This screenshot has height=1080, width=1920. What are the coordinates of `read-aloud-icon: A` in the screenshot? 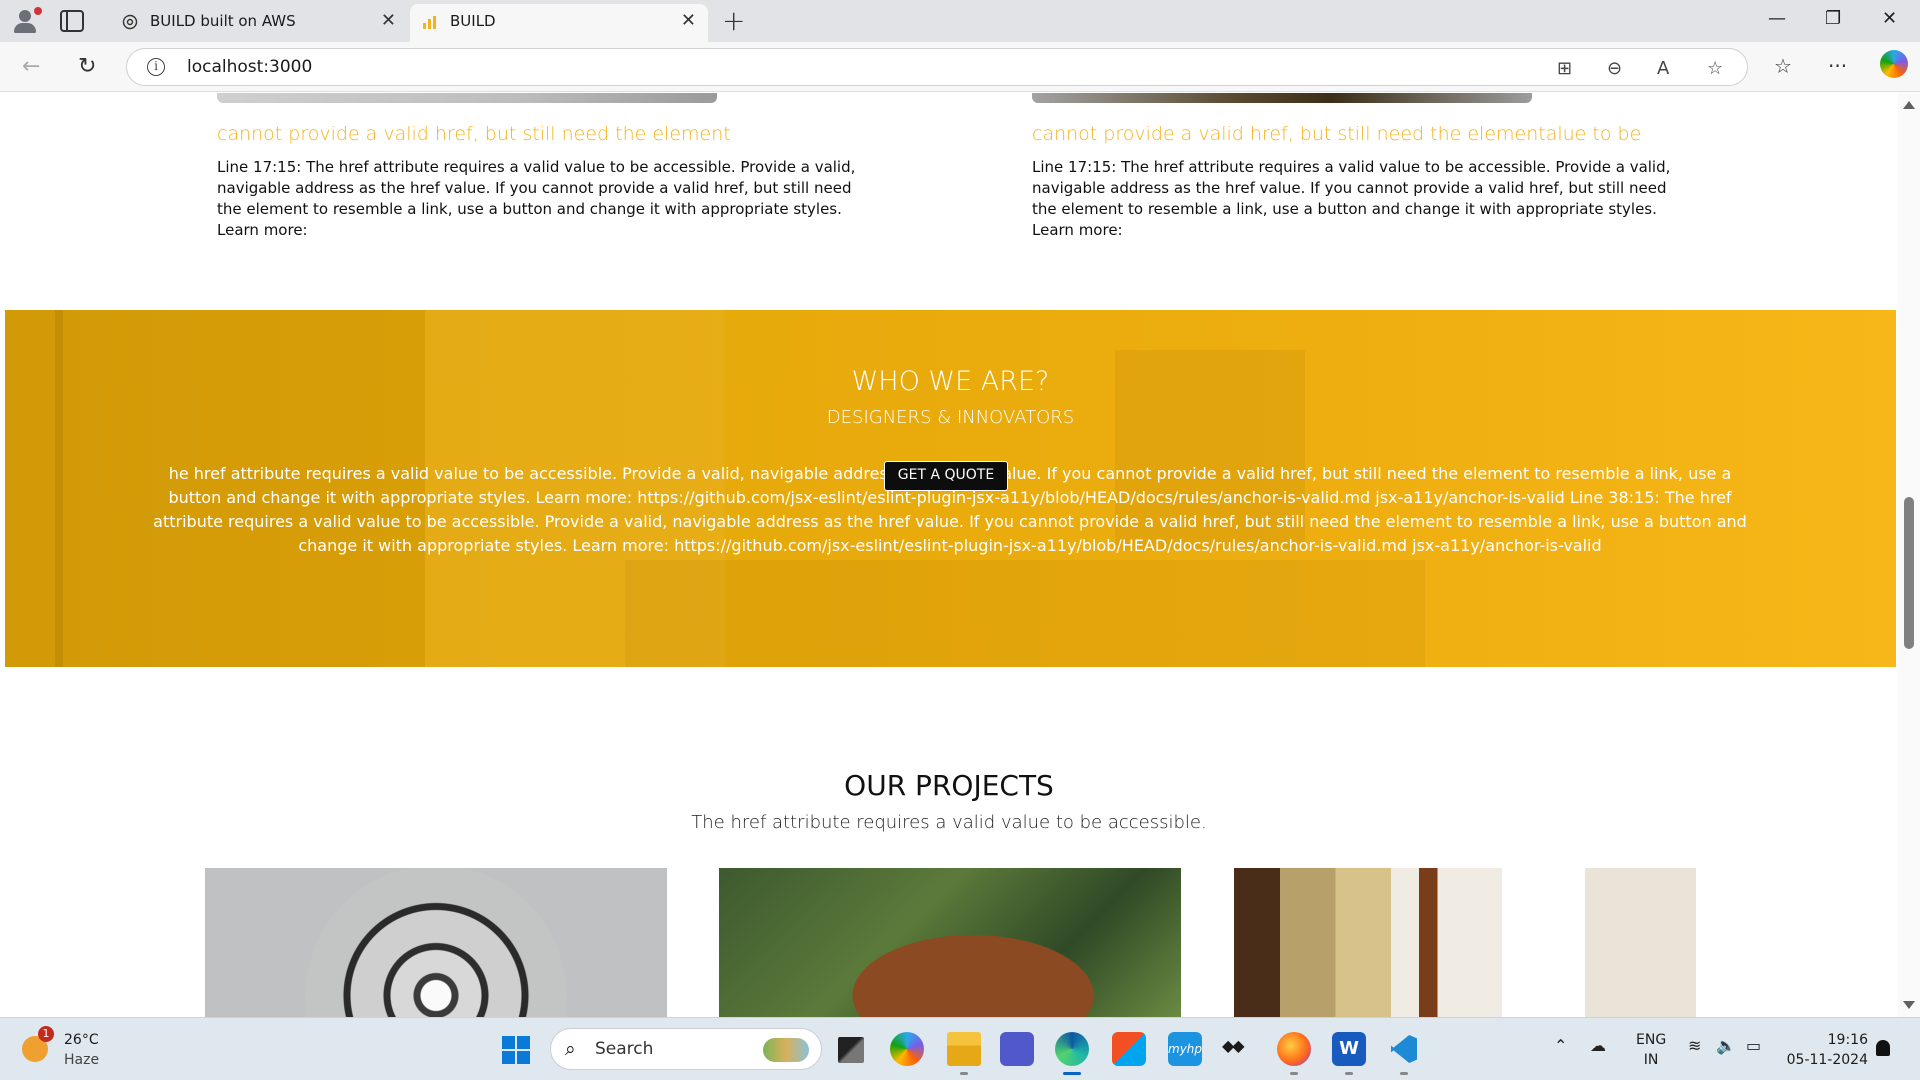 It's located at (1663, 68).